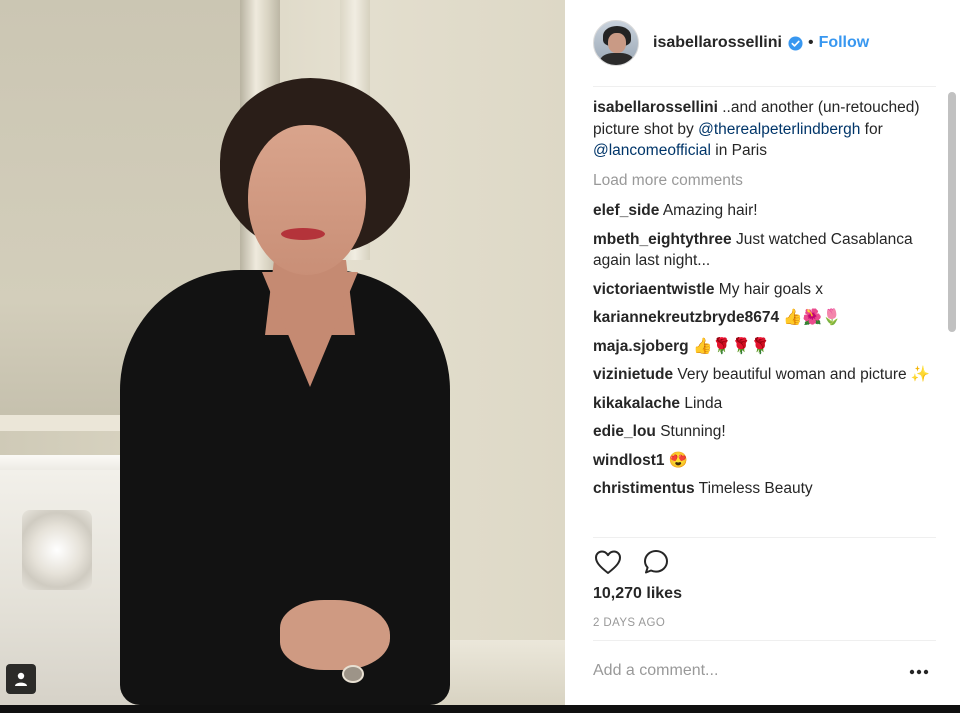  I want to click on page-bottom-strip, so click(480, 709).